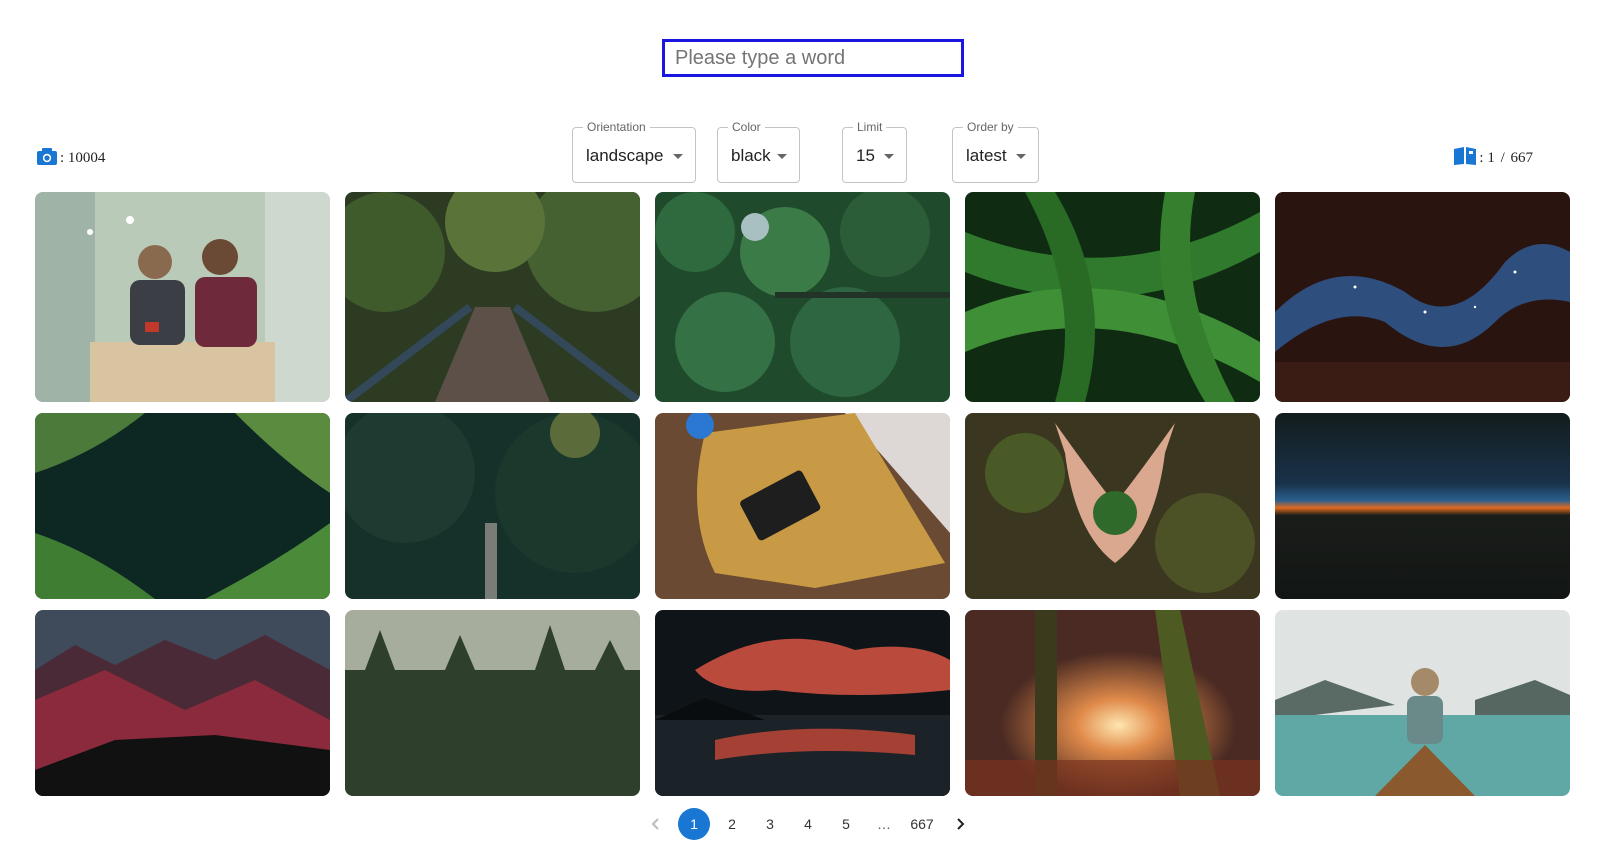  I want to click on chevron-right-icon, so click(961, 824).